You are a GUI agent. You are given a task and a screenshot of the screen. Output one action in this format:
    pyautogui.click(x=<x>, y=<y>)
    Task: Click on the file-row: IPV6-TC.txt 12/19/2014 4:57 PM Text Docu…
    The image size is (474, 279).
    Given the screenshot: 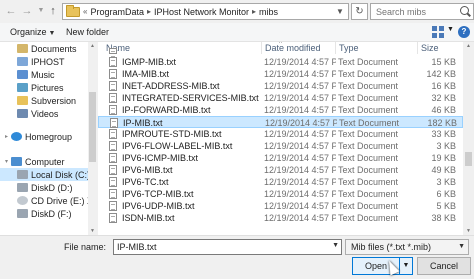 What is the action you would take?
    pyautogui.click(x=280, y=182)
    